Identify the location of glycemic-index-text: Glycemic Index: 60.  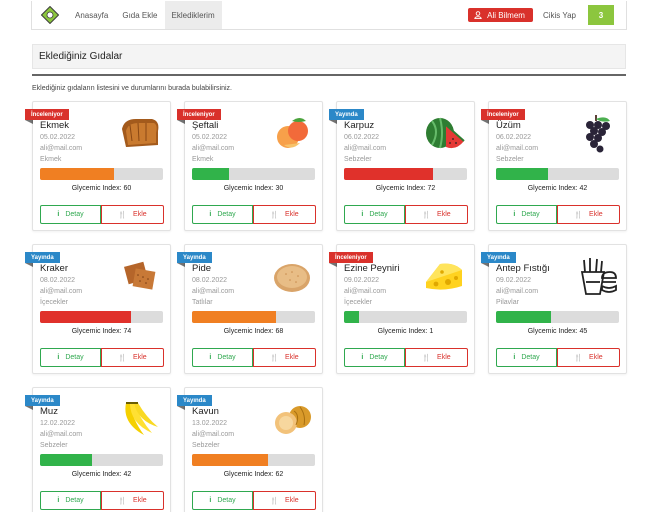
(101, 188).